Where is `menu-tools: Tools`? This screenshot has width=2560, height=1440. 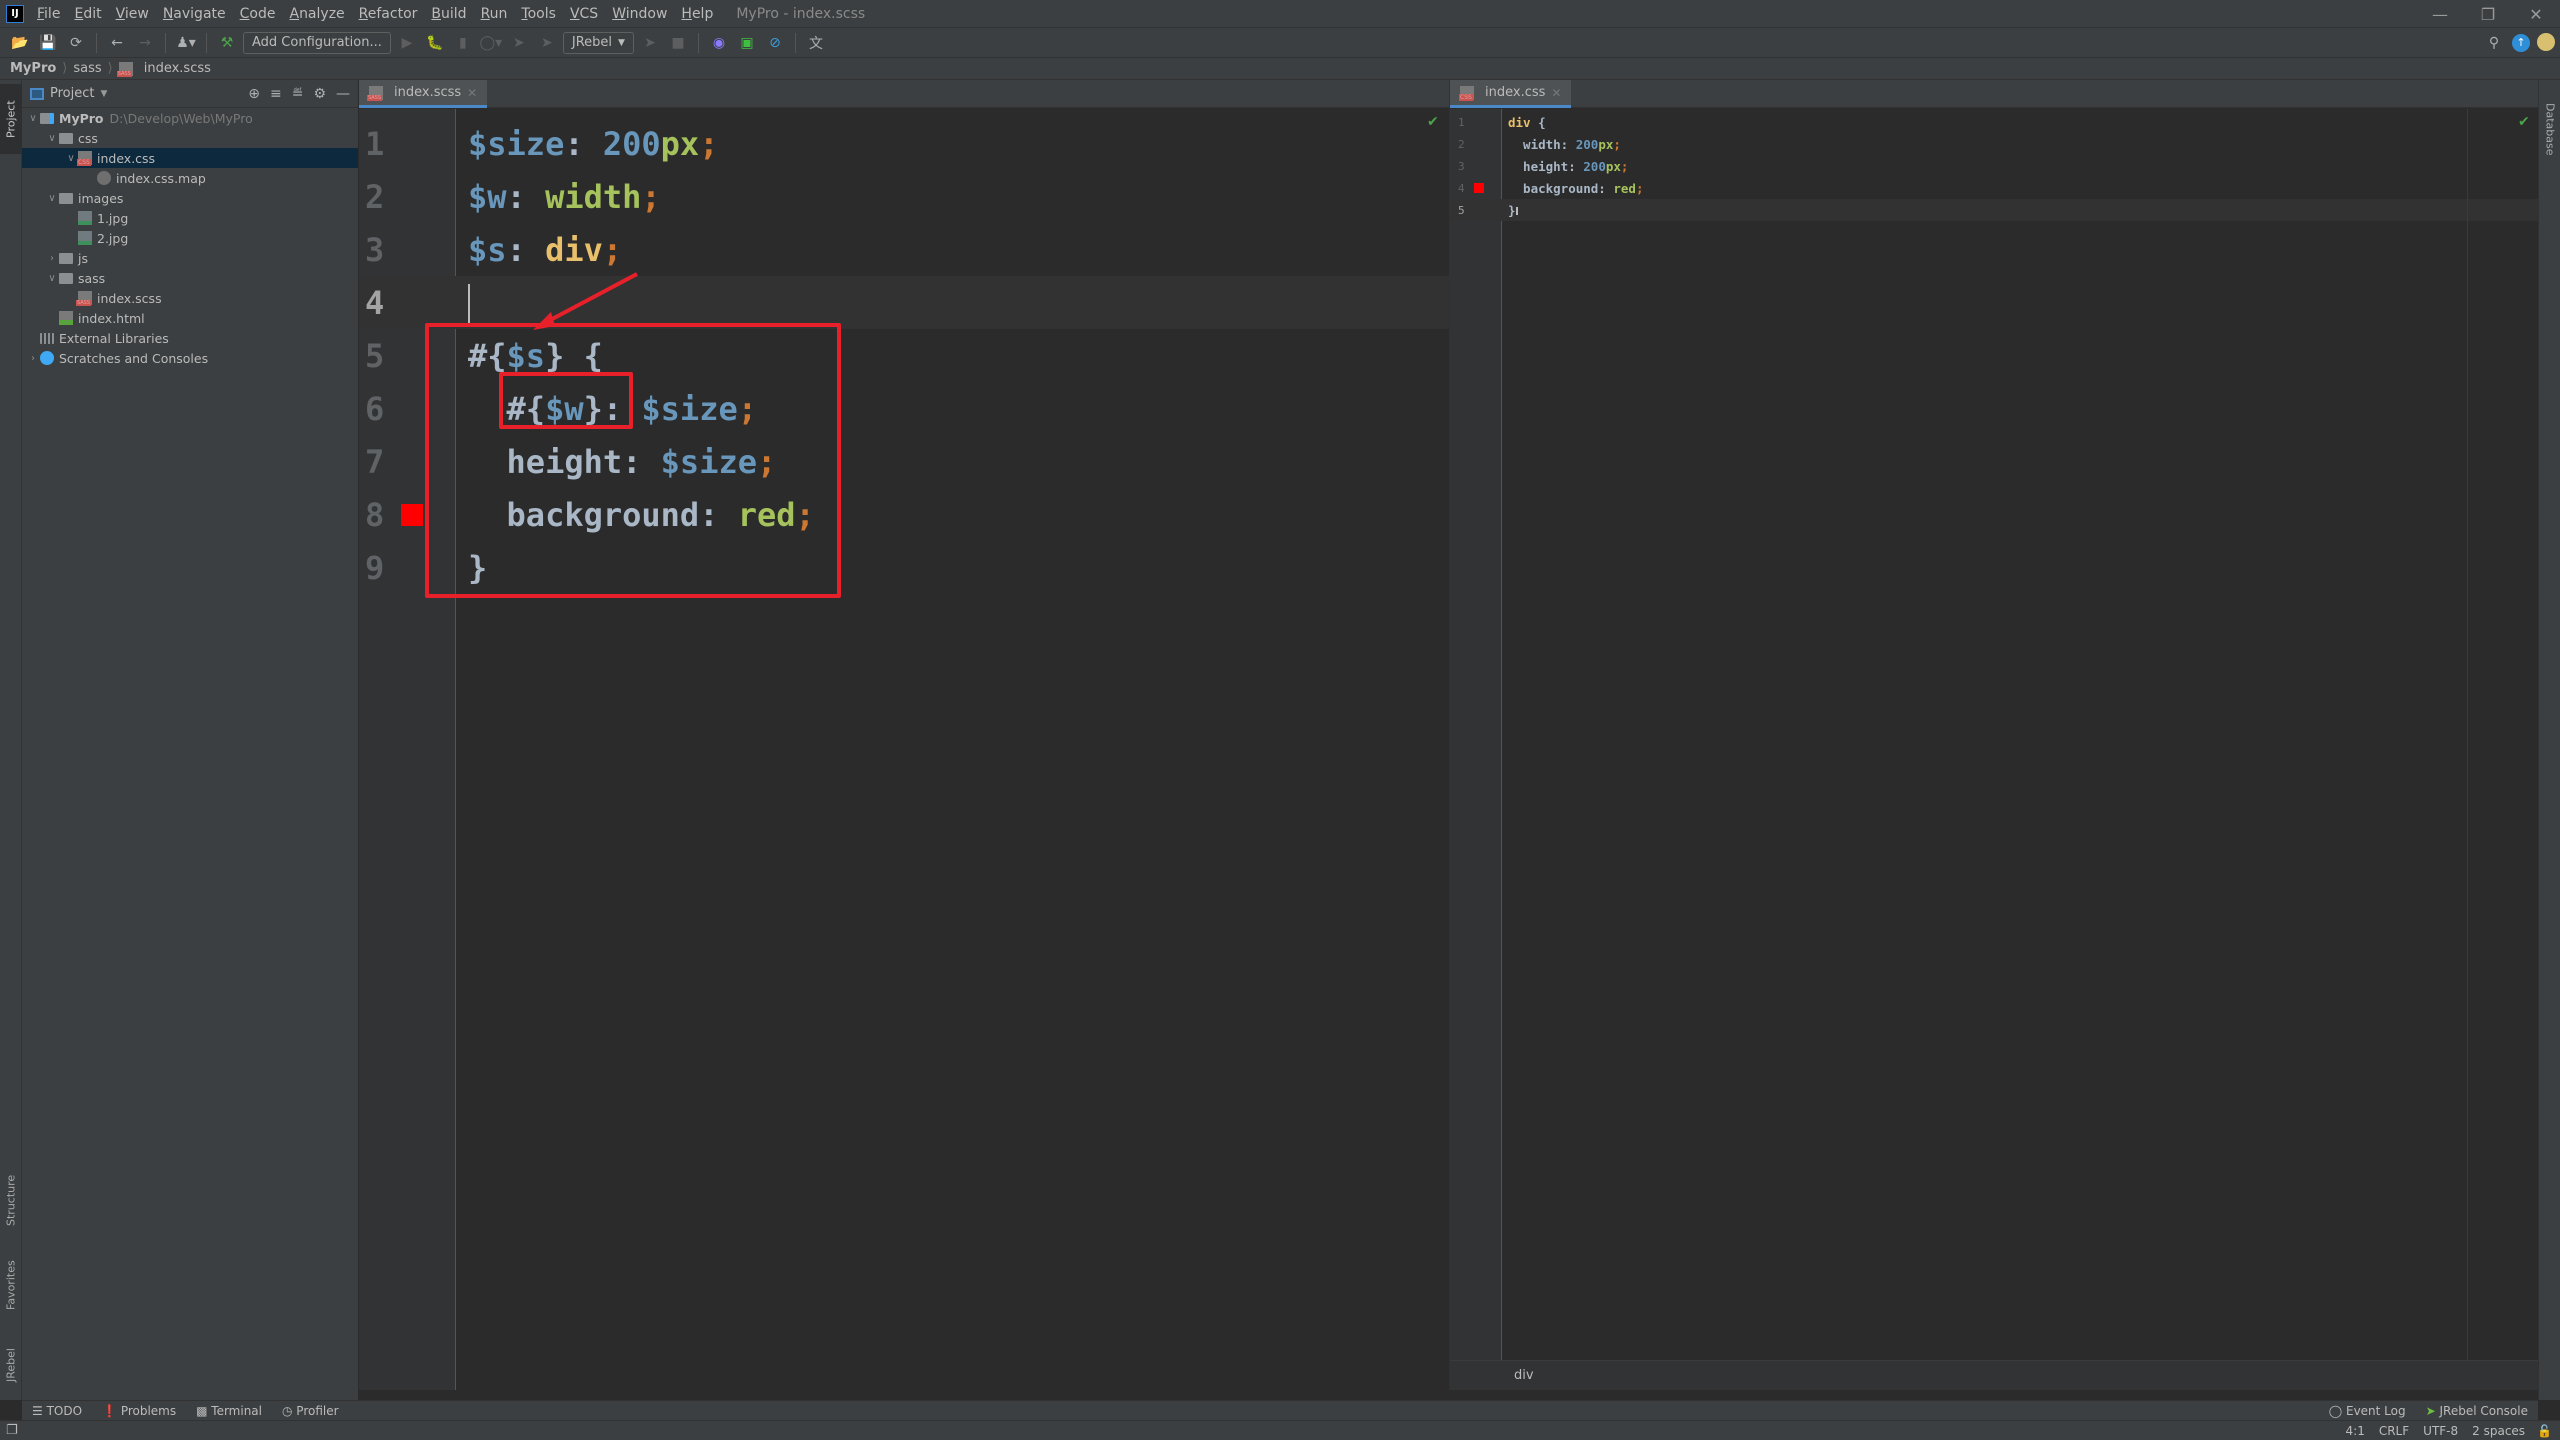 menu-tools: Tools is located at coordinates (538, 14).